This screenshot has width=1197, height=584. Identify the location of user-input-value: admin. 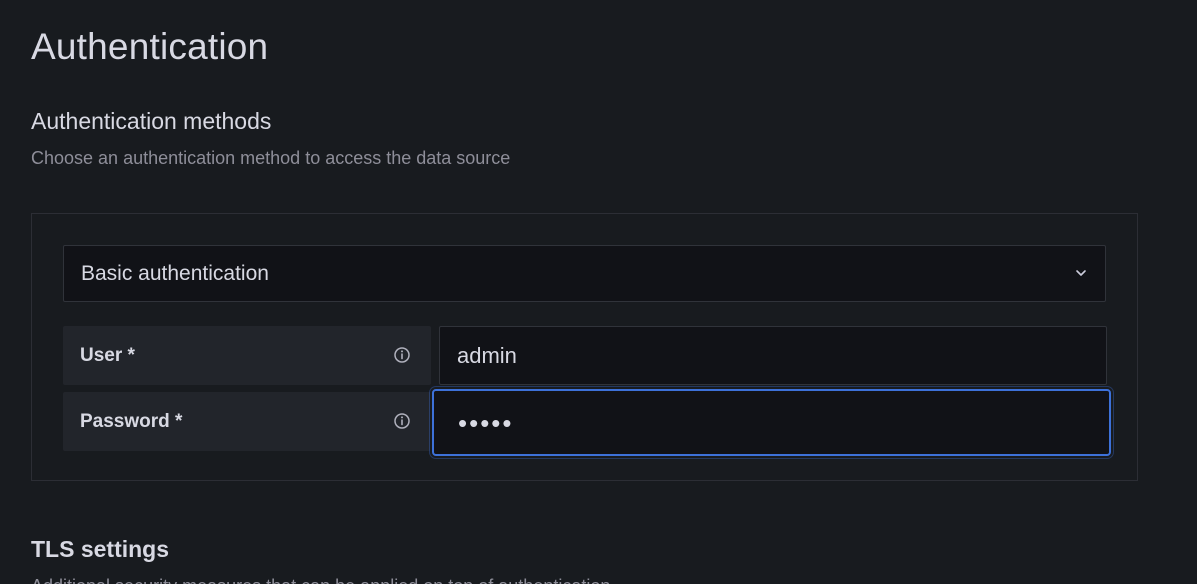
(487, 355).